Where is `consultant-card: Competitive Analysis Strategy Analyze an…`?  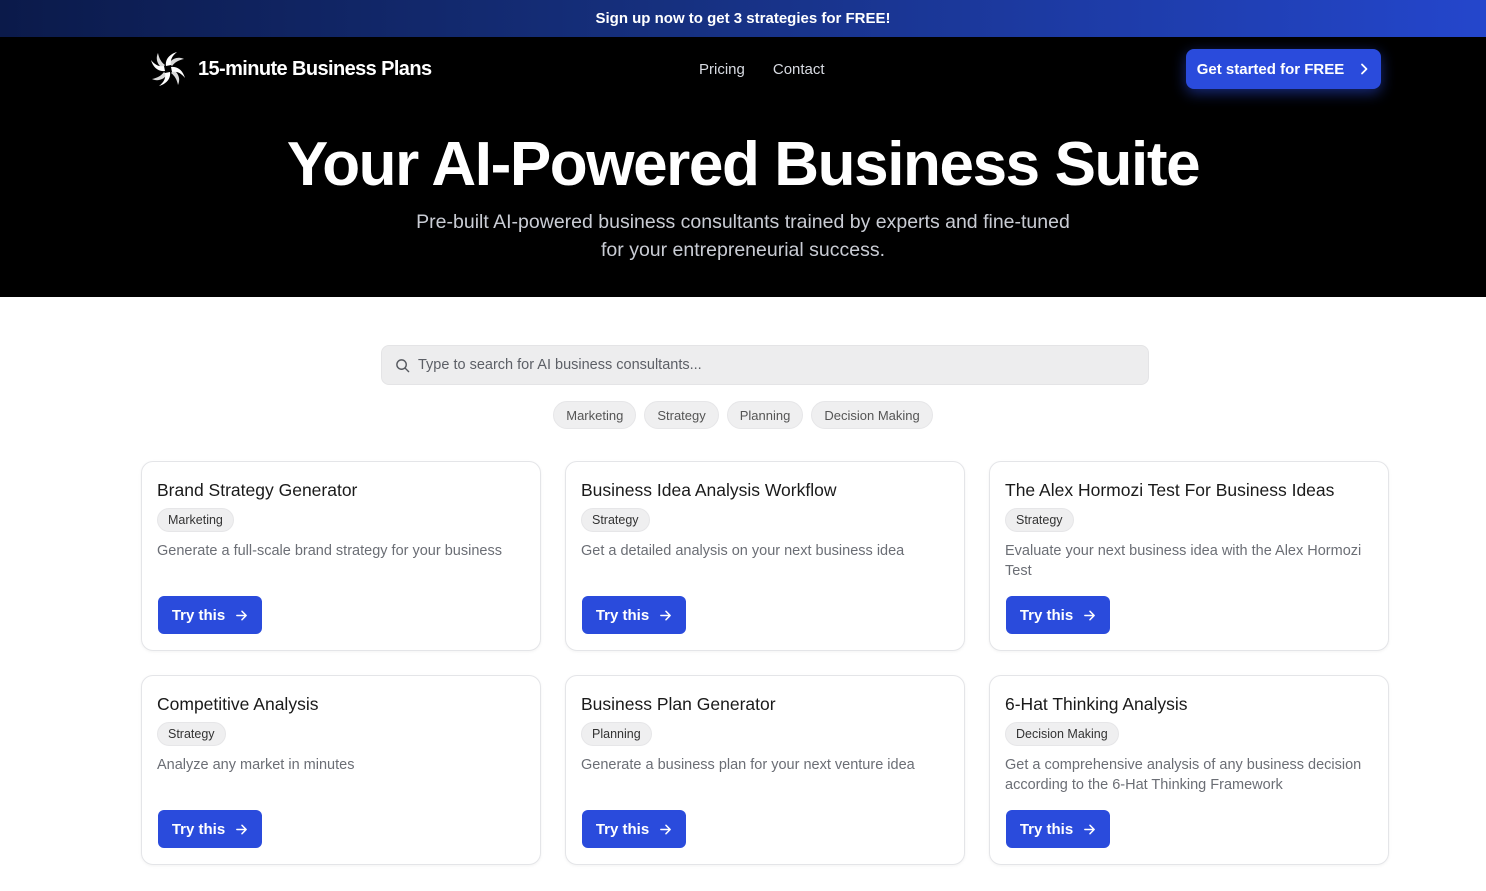
consultant-card: Competitive Analysis Strategy Analyze an… is located at coordinates (341, 770).